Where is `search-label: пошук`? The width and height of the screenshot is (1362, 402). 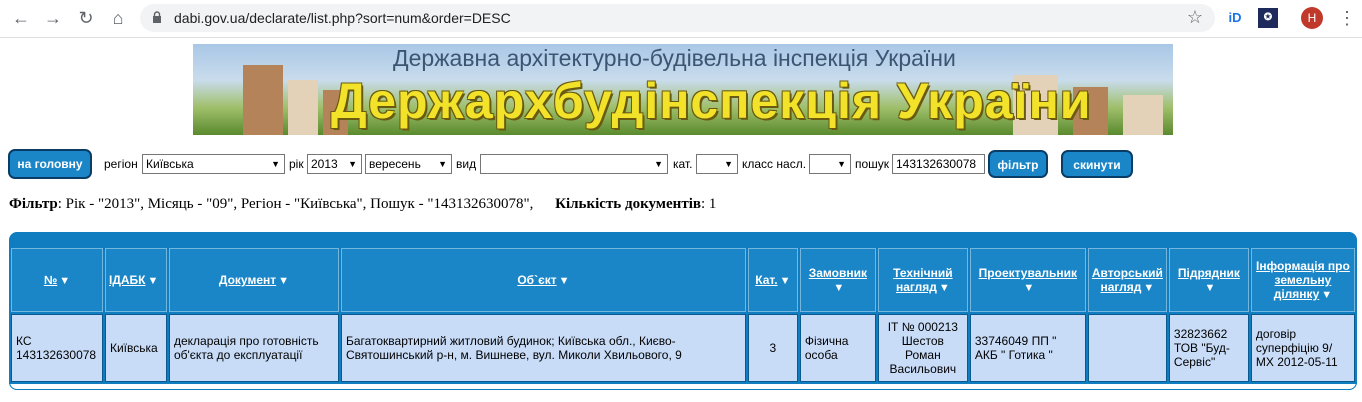
search-label: пошук is located at coordinates (872, 164).